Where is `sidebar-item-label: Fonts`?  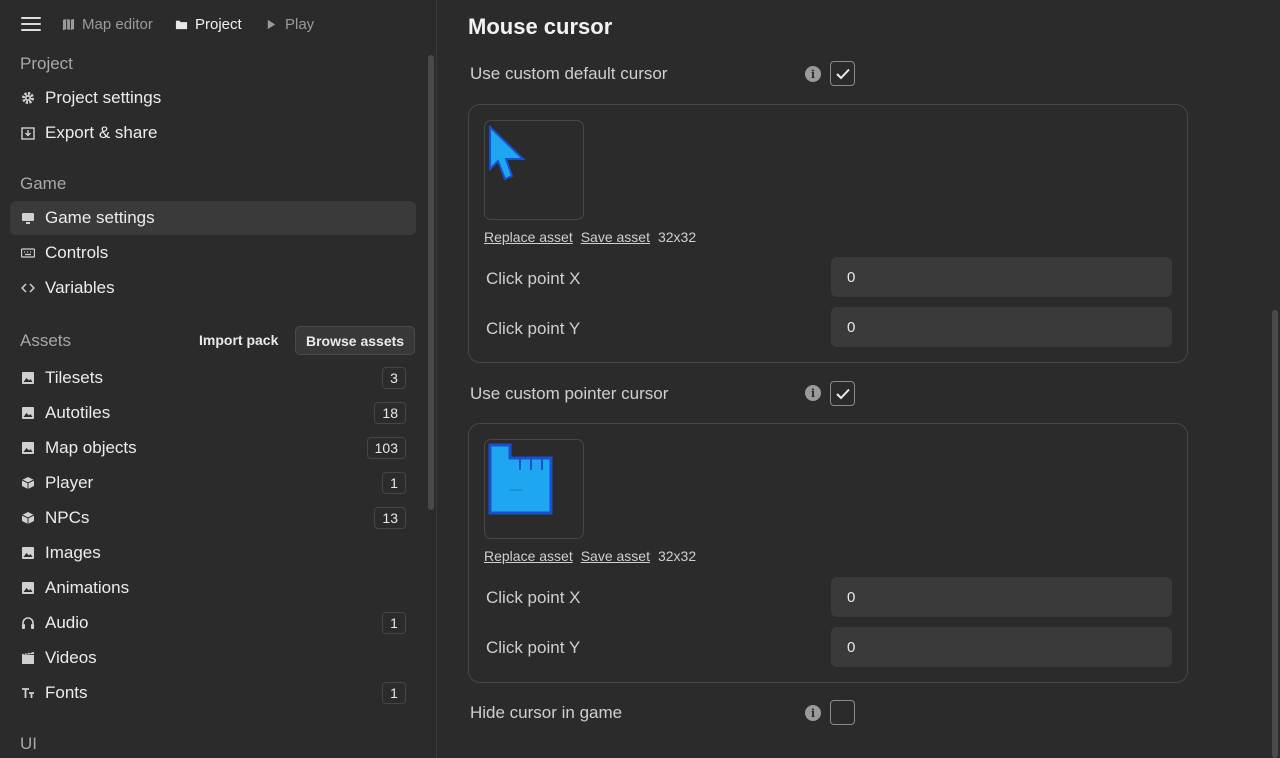 sidebar-item-label: Fonts is located at coordinates (66, 692).